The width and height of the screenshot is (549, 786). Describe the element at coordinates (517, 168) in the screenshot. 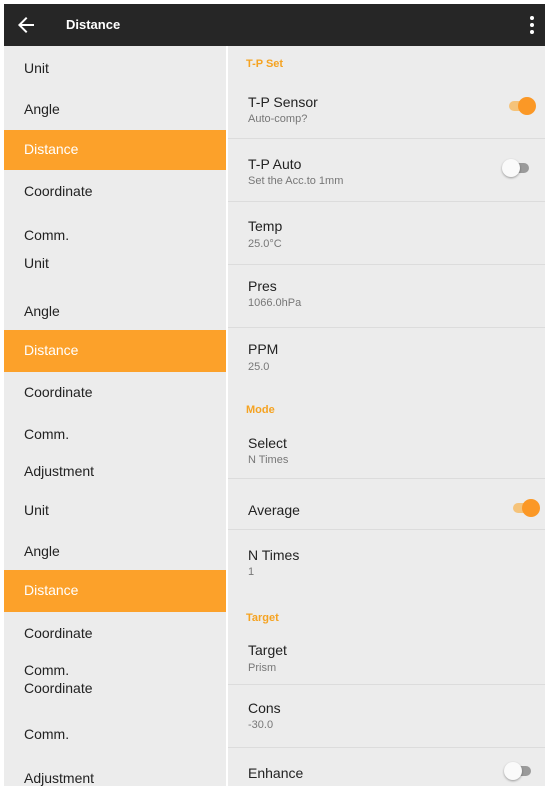

I see `tp-auto-toggle` at that location.